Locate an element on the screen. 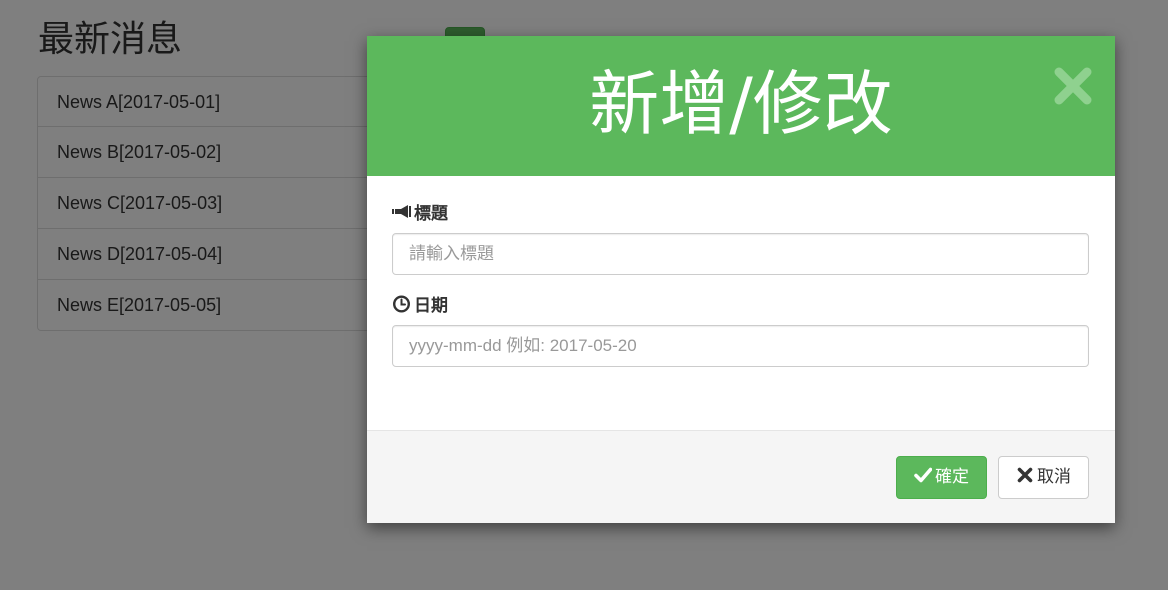 This screenshot has height=590, width=1168. date-input is located at coordinates (740, 346).